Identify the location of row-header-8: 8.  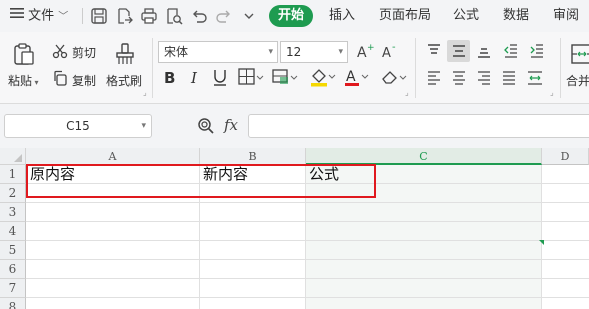
(13, 303).